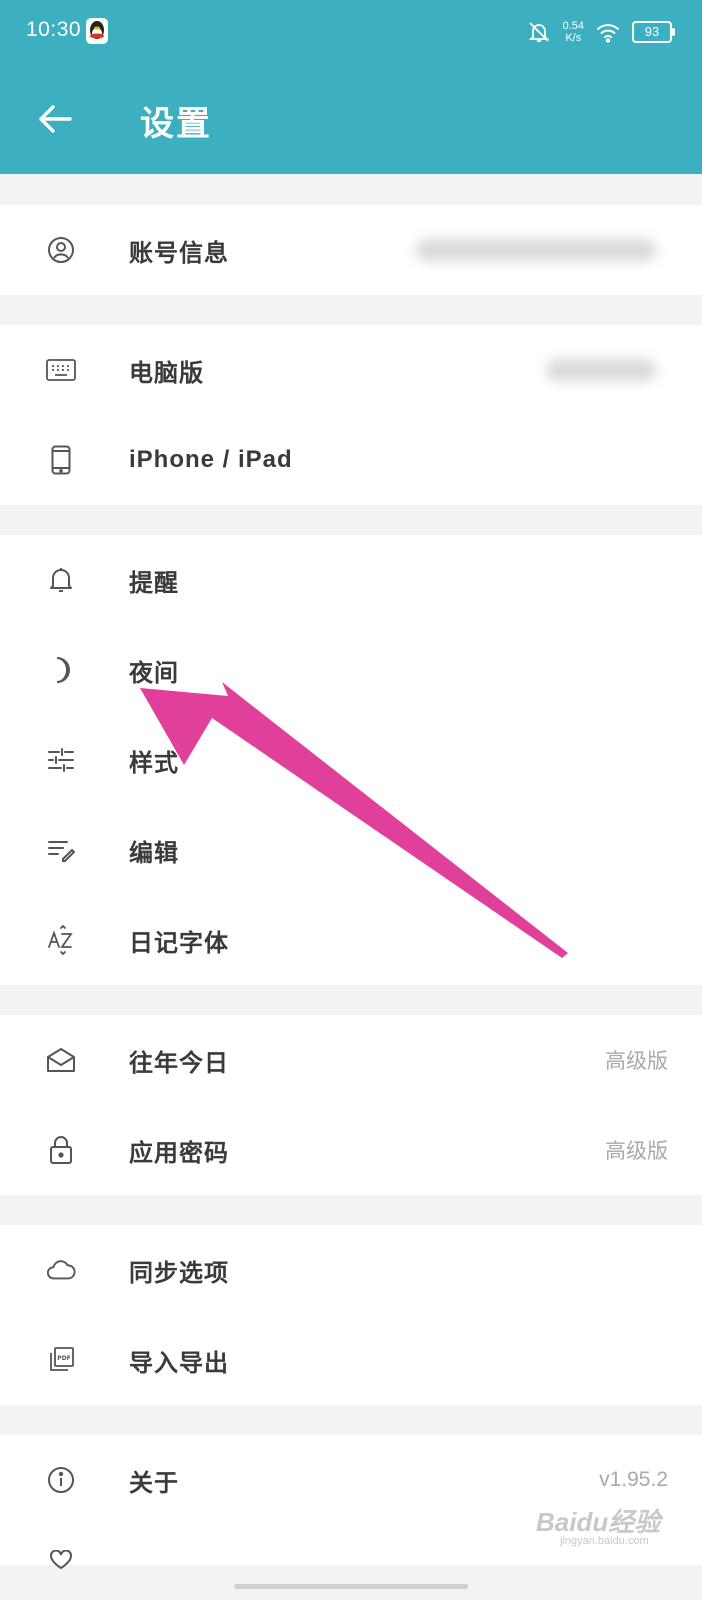  Describe the element at coordinates (154, 583) in the screenshot. I see `settings-row-label: 提醒` at that location.